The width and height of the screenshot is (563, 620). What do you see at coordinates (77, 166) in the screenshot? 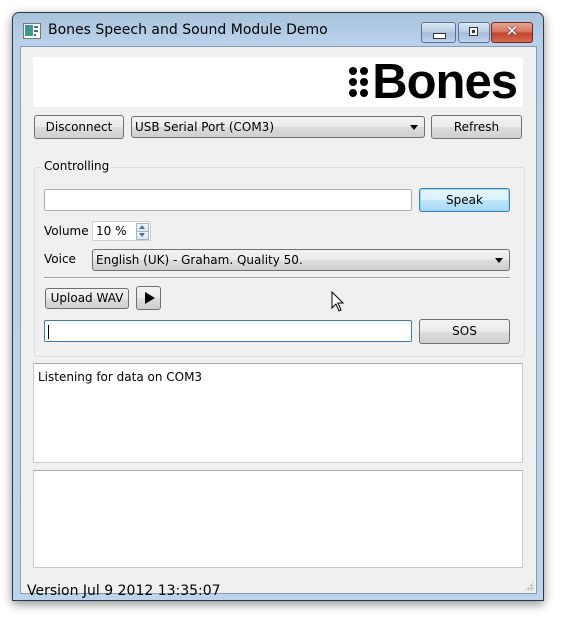
I see `controlling-group-label: Controlling` at bounding box center [77, 166].